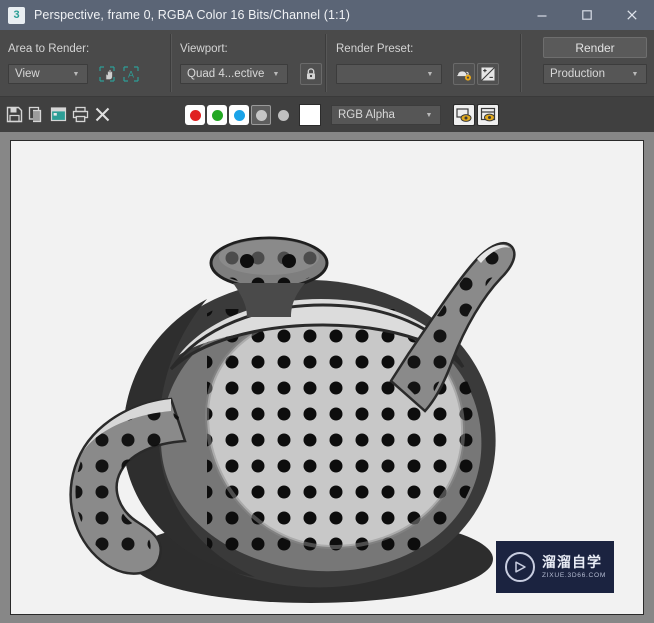 The image size is (654, 623). I want to click on viewport-select: Quad 4...ective ▼, so click(234, 74).